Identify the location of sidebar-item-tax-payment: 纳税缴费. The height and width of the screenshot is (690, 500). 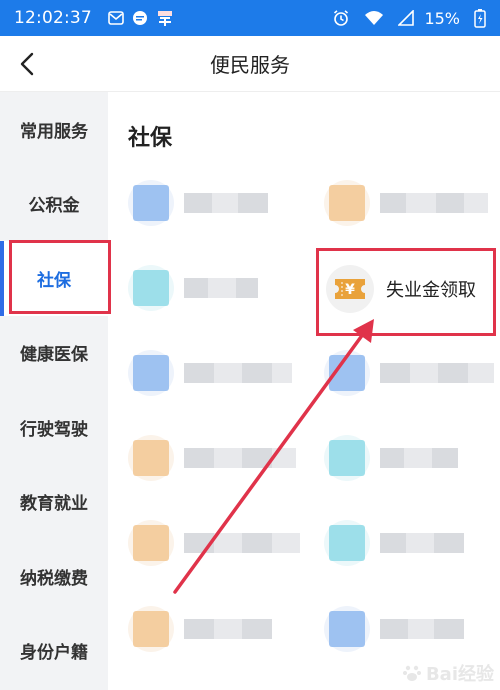
(54, 576).